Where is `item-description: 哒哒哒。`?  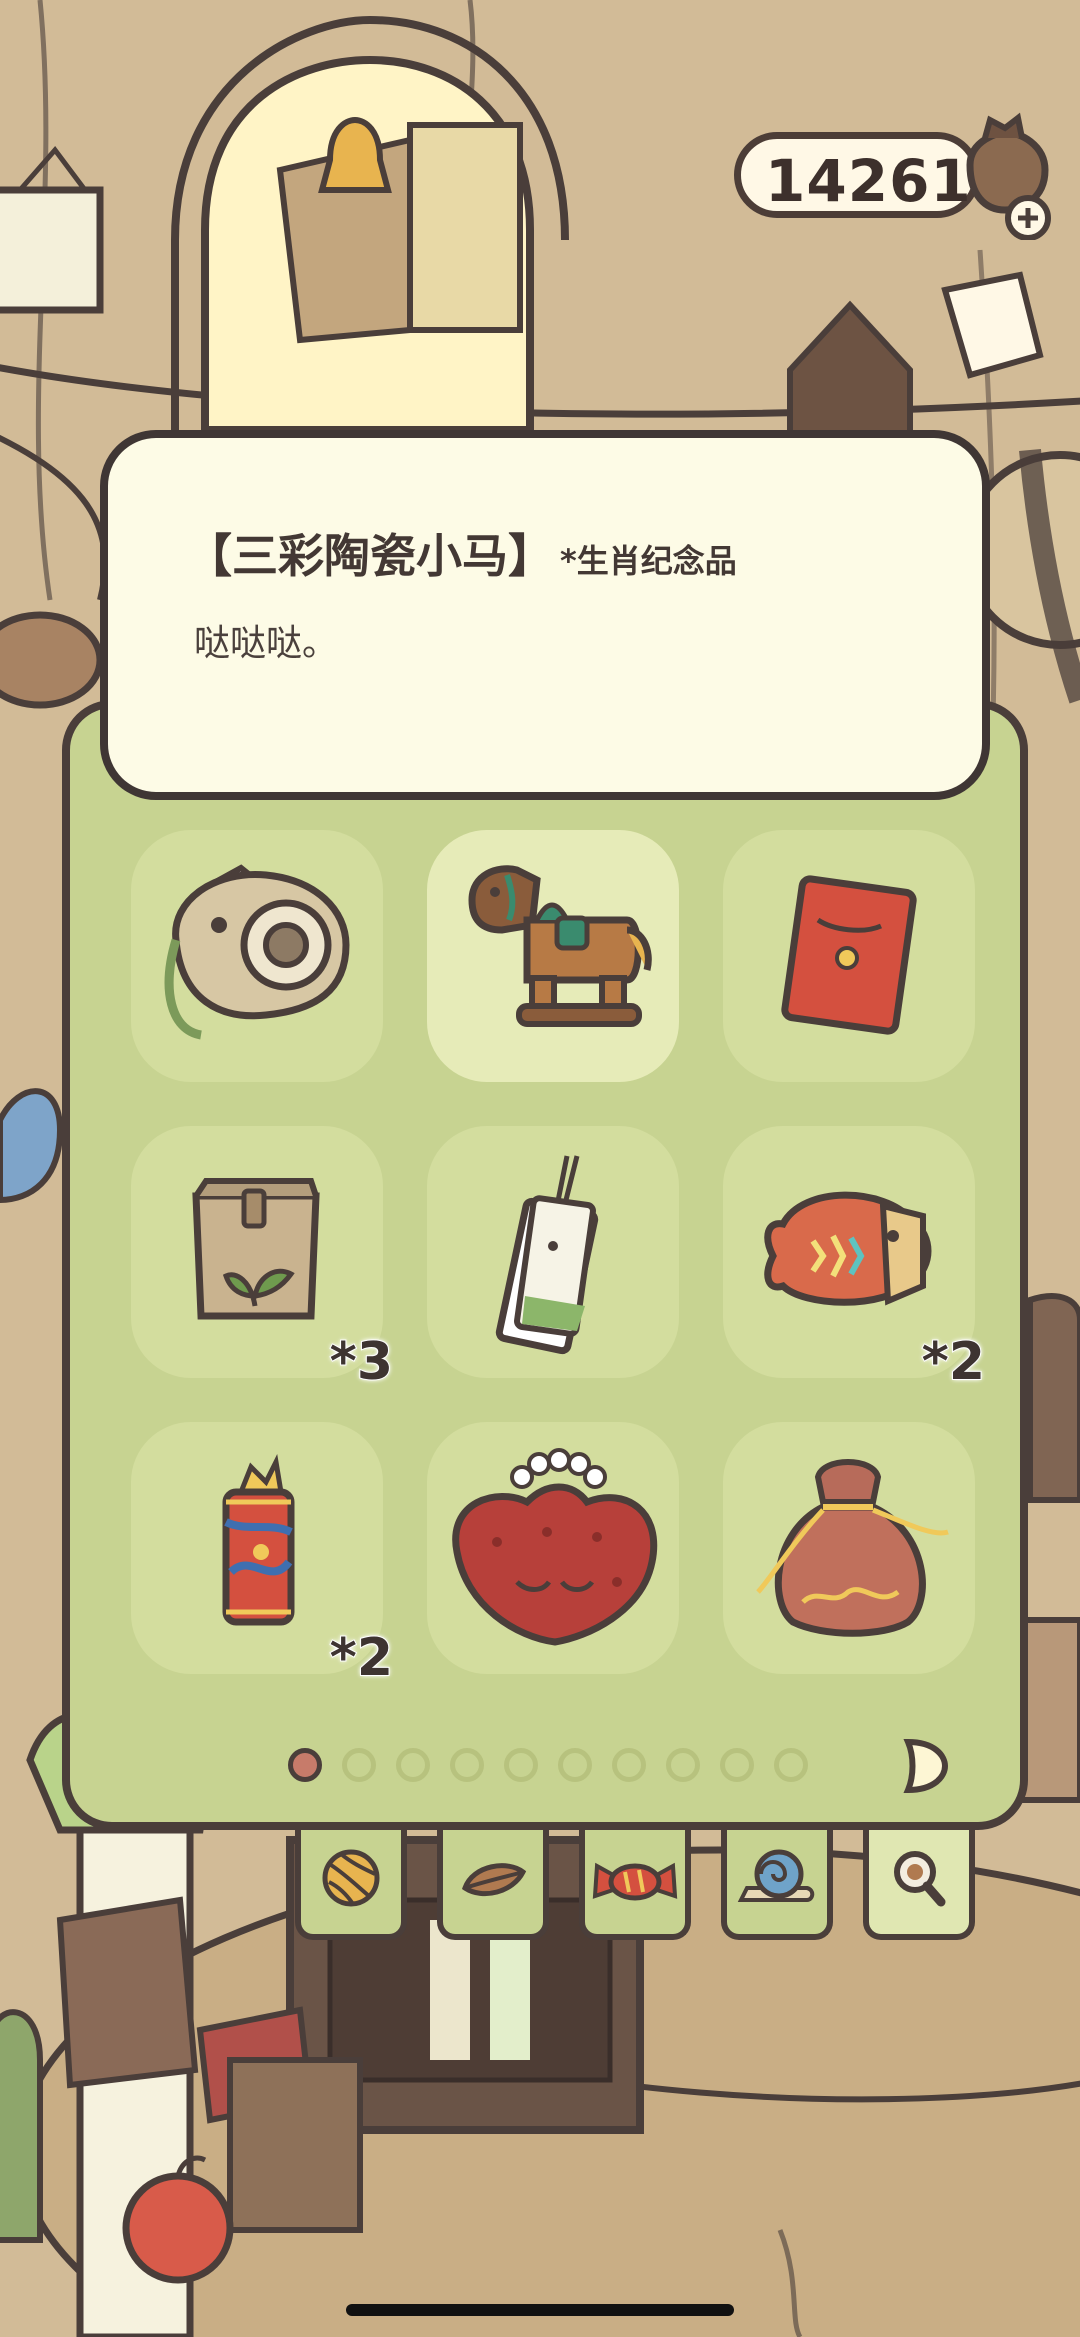 item-description: 哒哒哒。 is located at coordinates (266, 643).